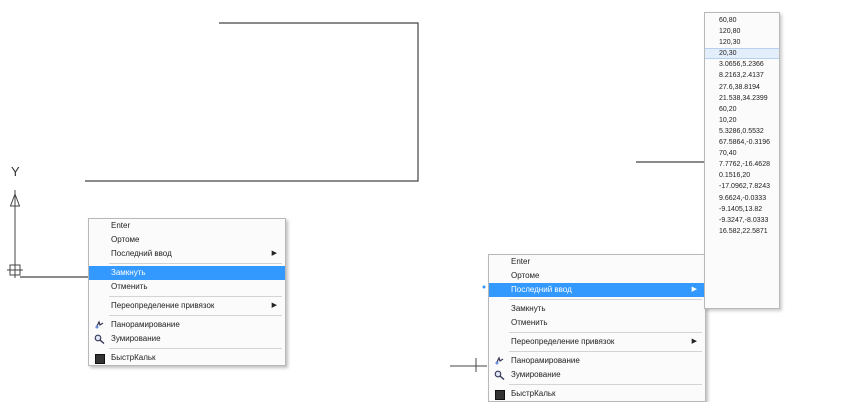  What do you see at coordinates (15, 171) in the screenshot?
I see `y-axis-label: Y` at bounding box center [15, 171].